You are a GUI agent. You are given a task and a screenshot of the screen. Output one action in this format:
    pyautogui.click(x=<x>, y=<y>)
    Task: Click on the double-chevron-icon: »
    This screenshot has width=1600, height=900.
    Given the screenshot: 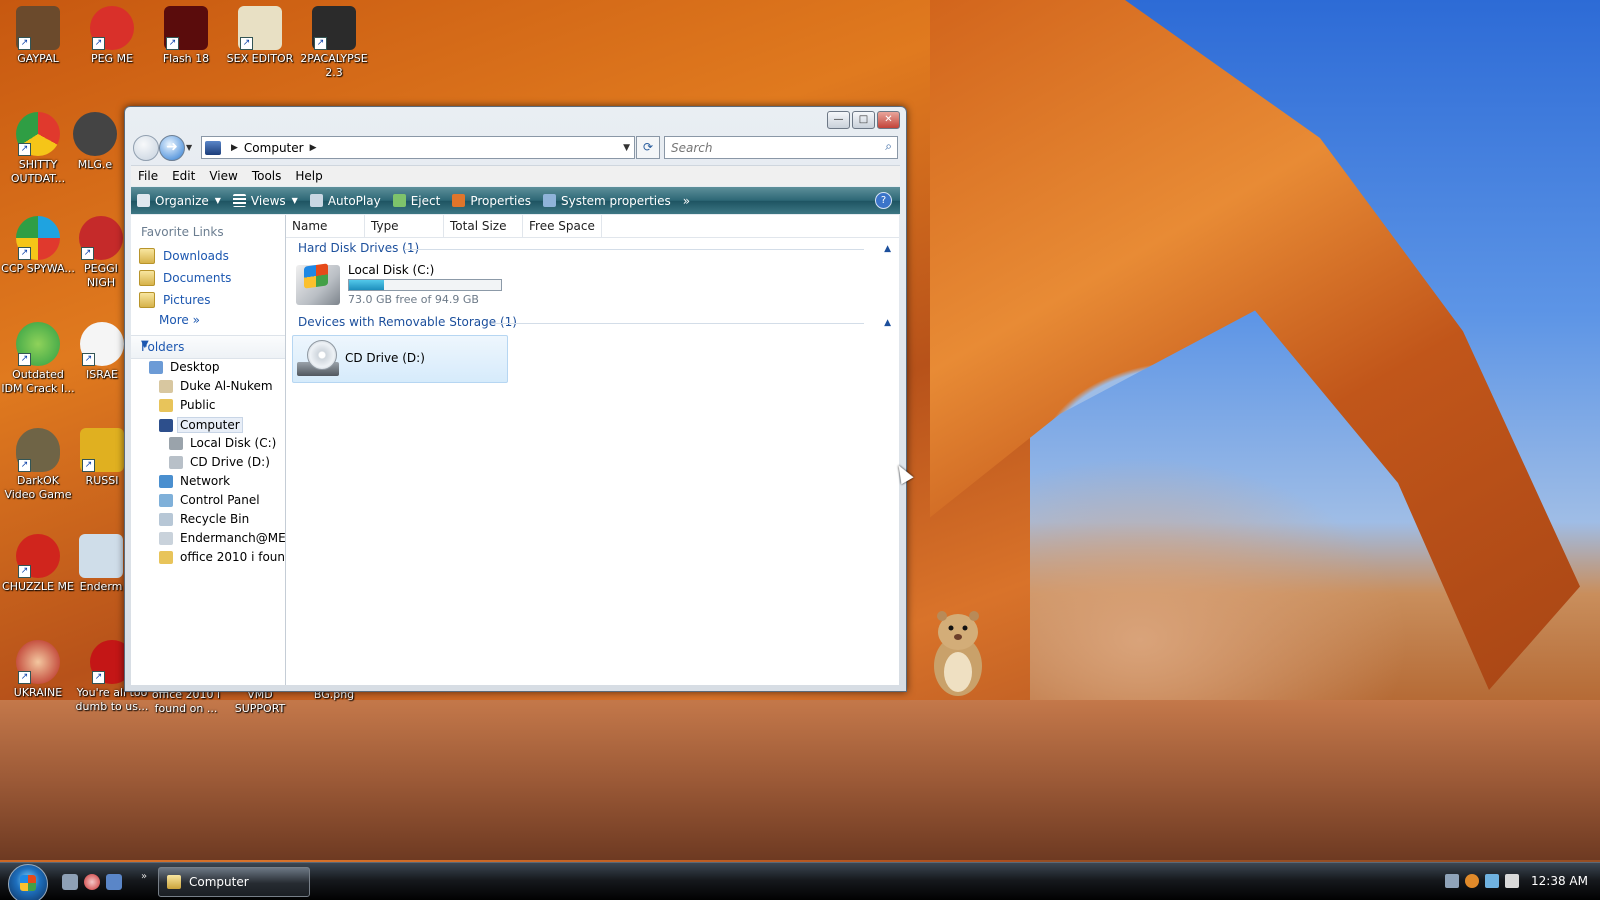 What is the action you would take?
    pyautogui.click(x=196, y=320)
    